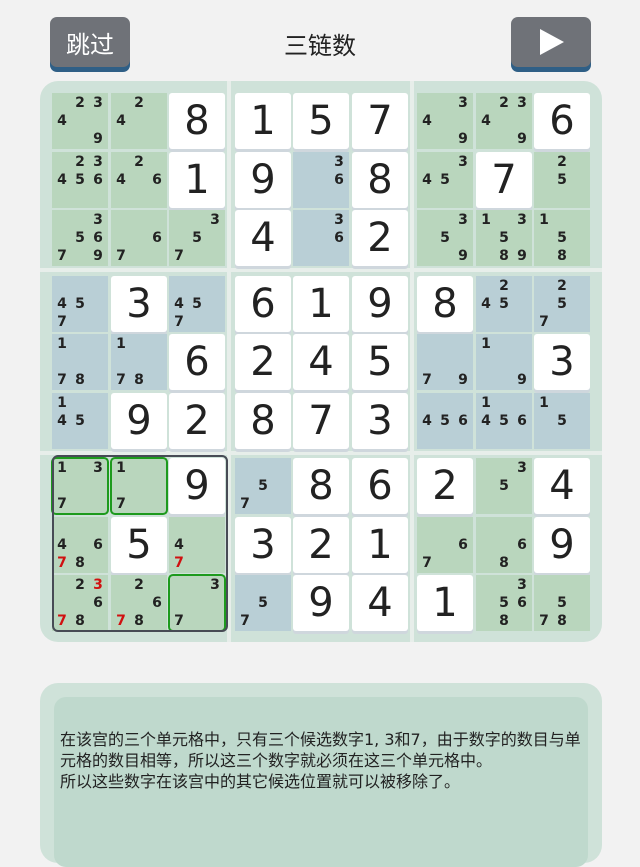 The height and width of the screenshot is (867, 640). Describe the element at coordinates (562, 180) in the screenshot. I see `grid-cell: 25` at that location.